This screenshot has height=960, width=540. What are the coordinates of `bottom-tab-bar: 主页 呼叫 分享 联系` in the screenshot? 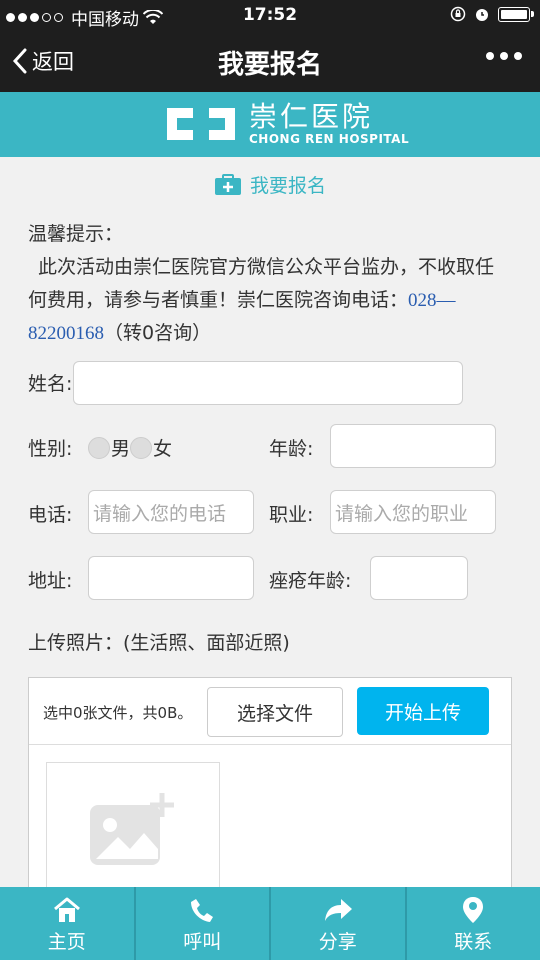 It's located at (270, 923).